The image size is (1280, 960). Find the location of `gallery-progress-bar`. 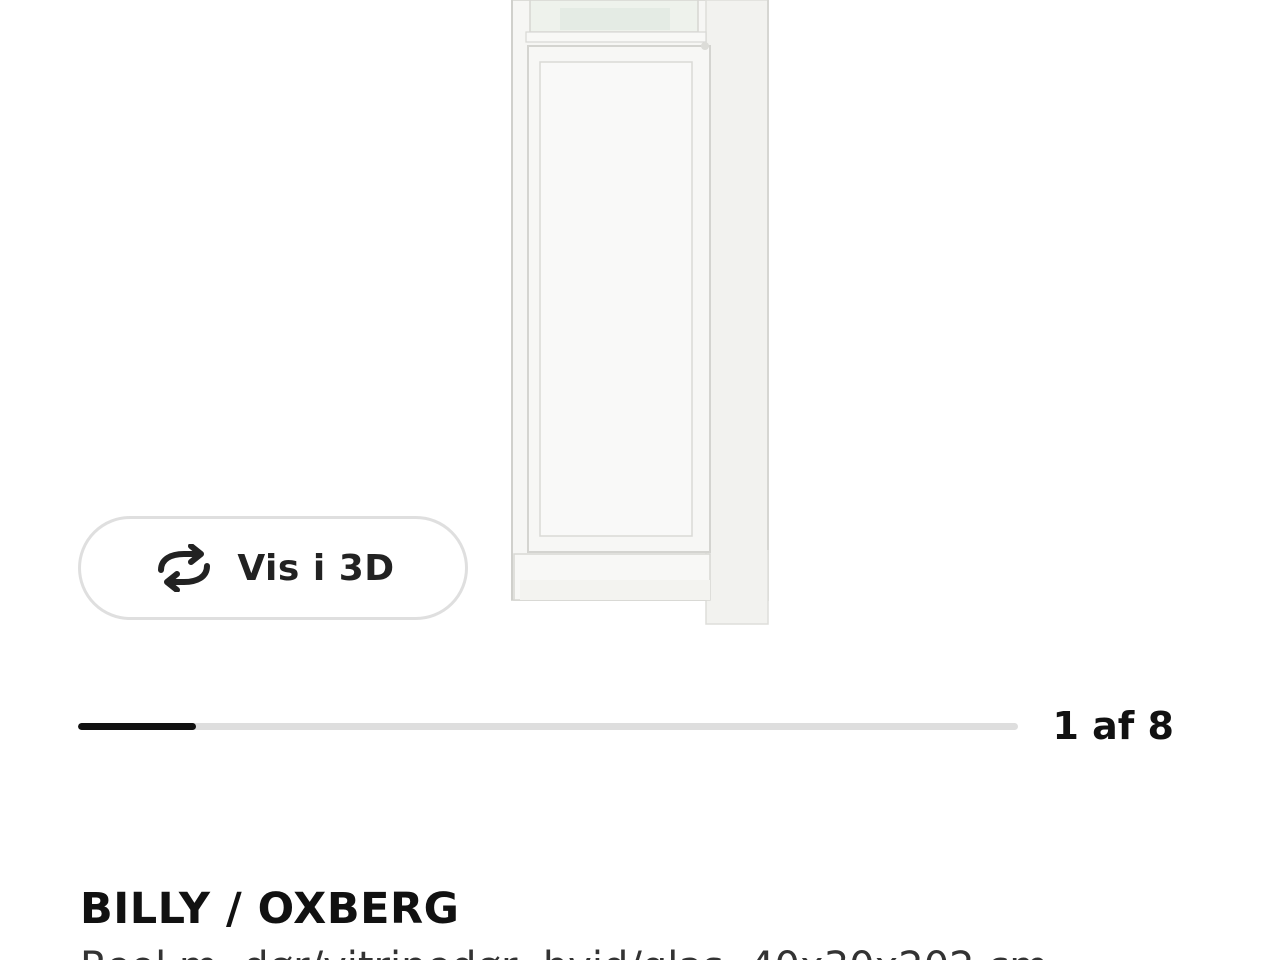

gallery-progress-bar is located at coordinates (548, 726).